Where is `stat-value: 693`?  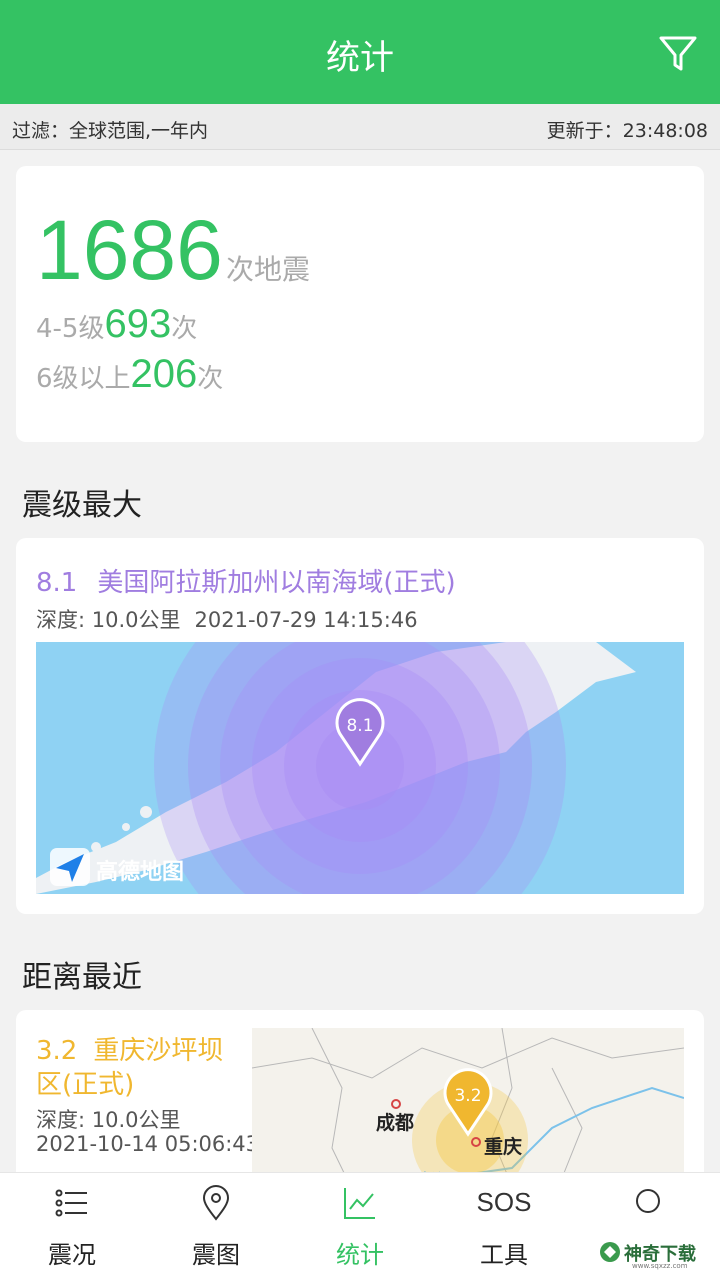
stat-value: 693 is located at coordinates (138, 324).